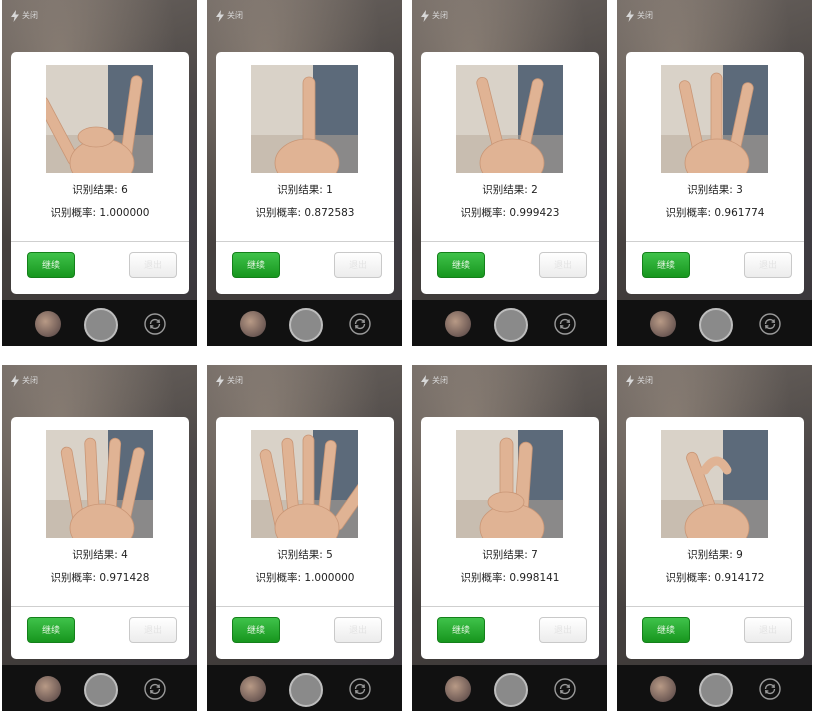 The image size is (814, 711). Describe the element at coordinates (715, 212) in the screenshot. I see `recognition-probability: 识别概率: 0.961774` at that location.